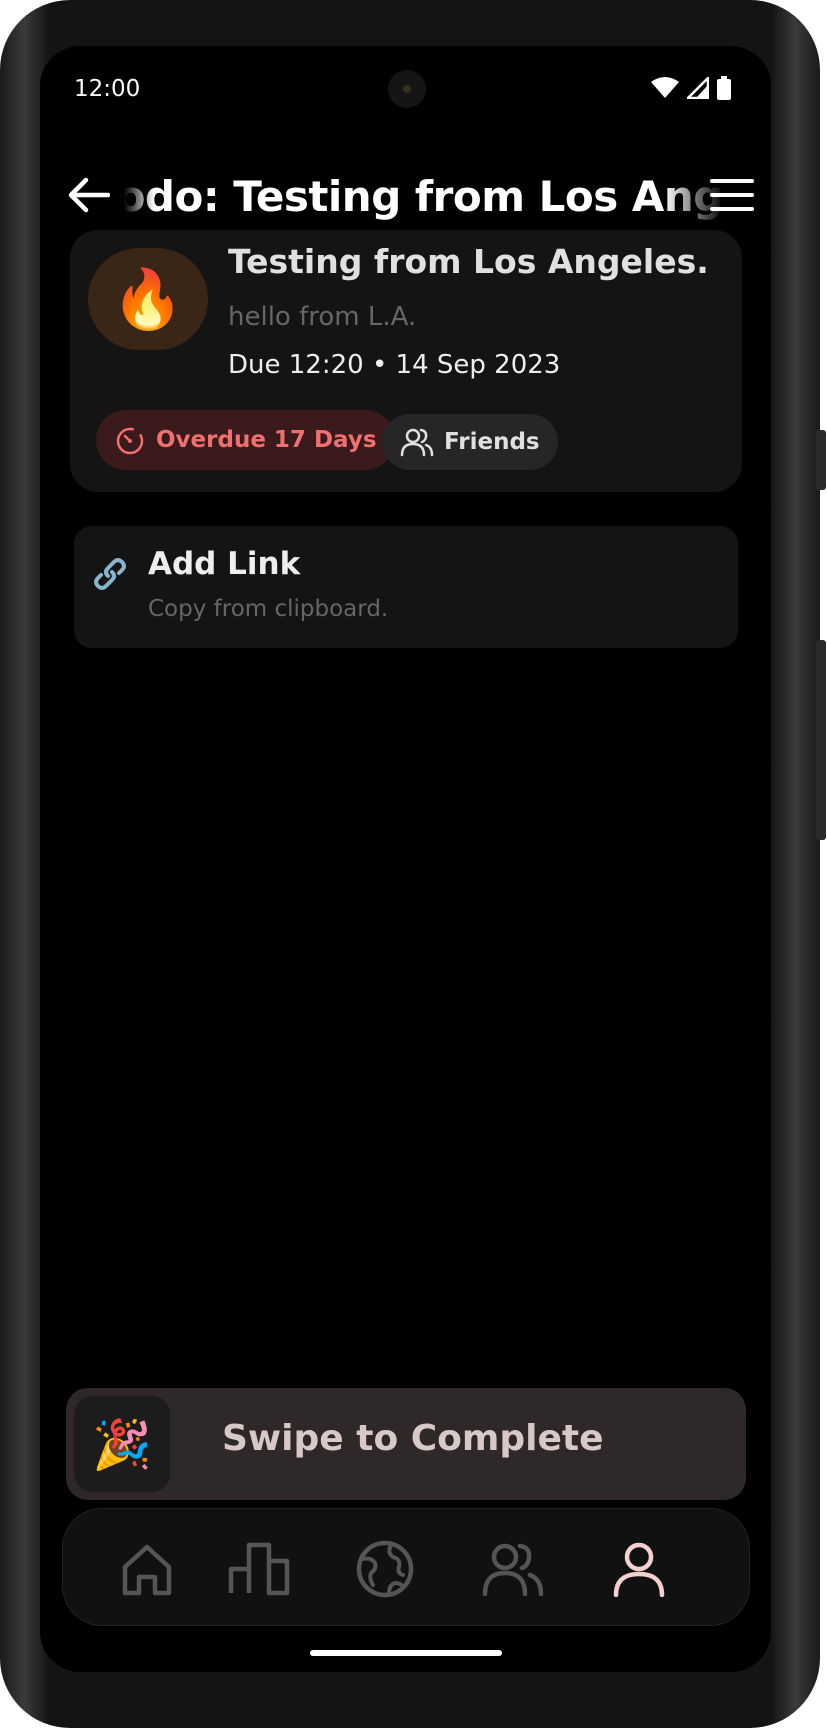 The image size is (827, 1728). I want to click on nav-friends, so click(513, 1569).